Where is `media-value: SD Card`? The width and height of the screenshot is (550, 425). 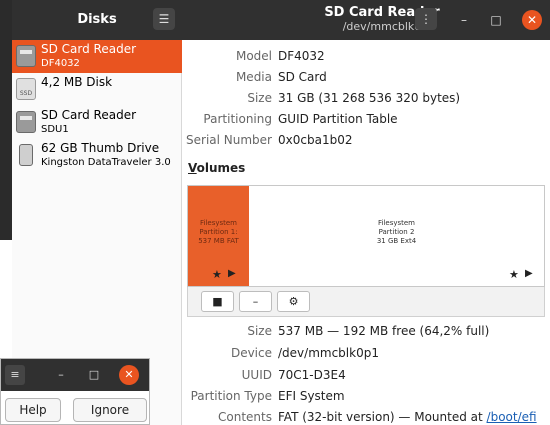
media-value: SD Card is located at coordinates (302, 77).